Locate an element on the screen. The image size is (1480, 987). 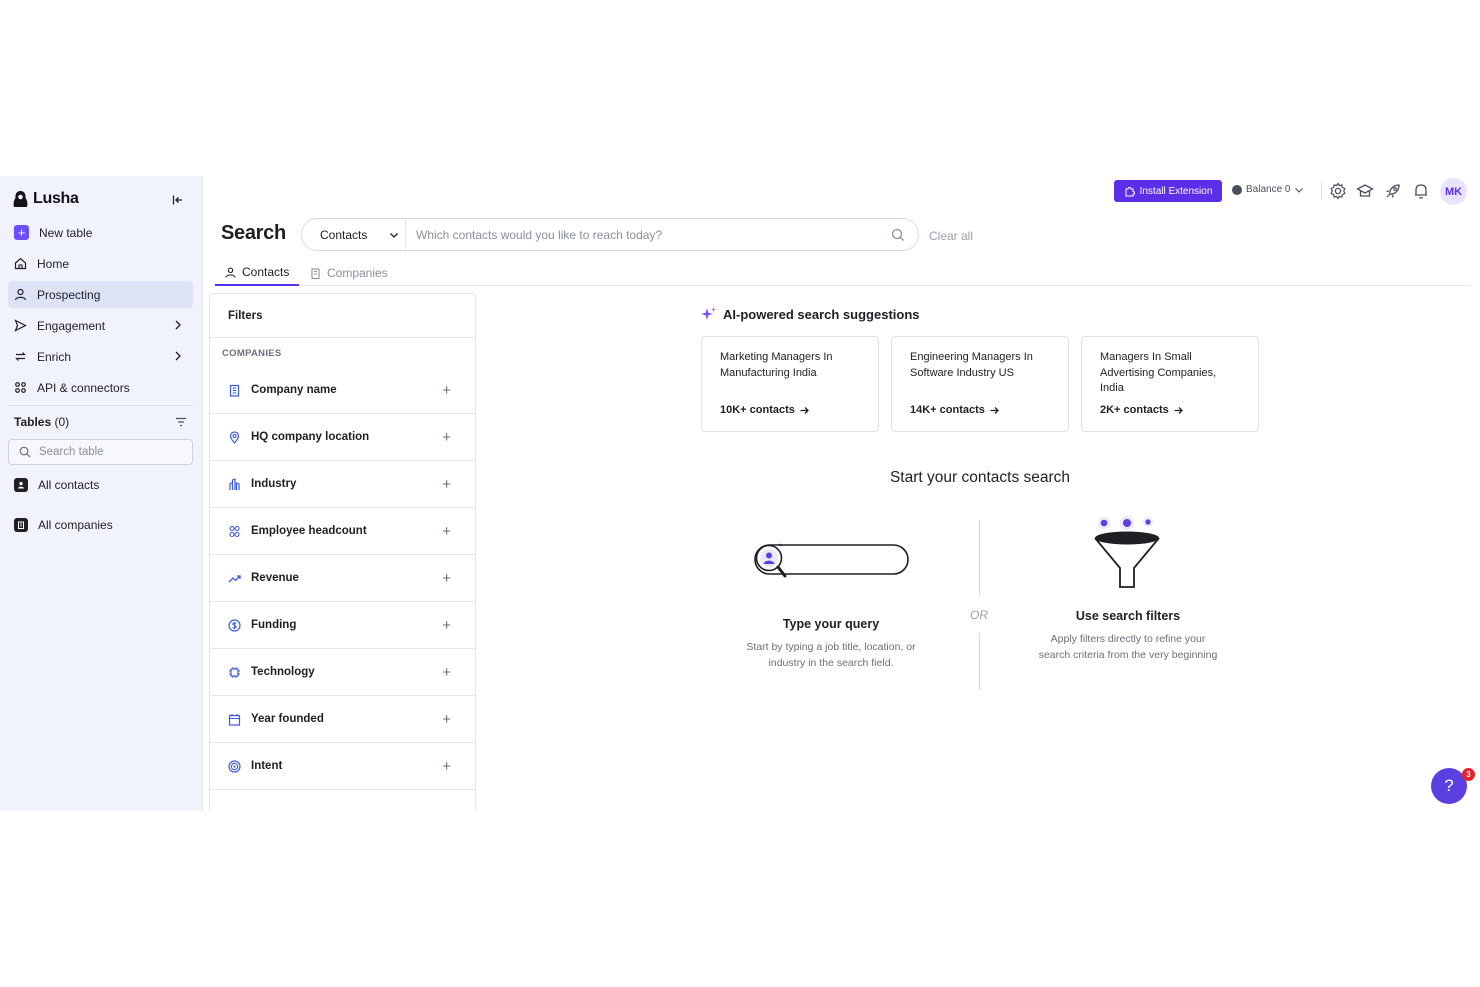
filter-technology: Technology + is located at coordinates (342, 672).